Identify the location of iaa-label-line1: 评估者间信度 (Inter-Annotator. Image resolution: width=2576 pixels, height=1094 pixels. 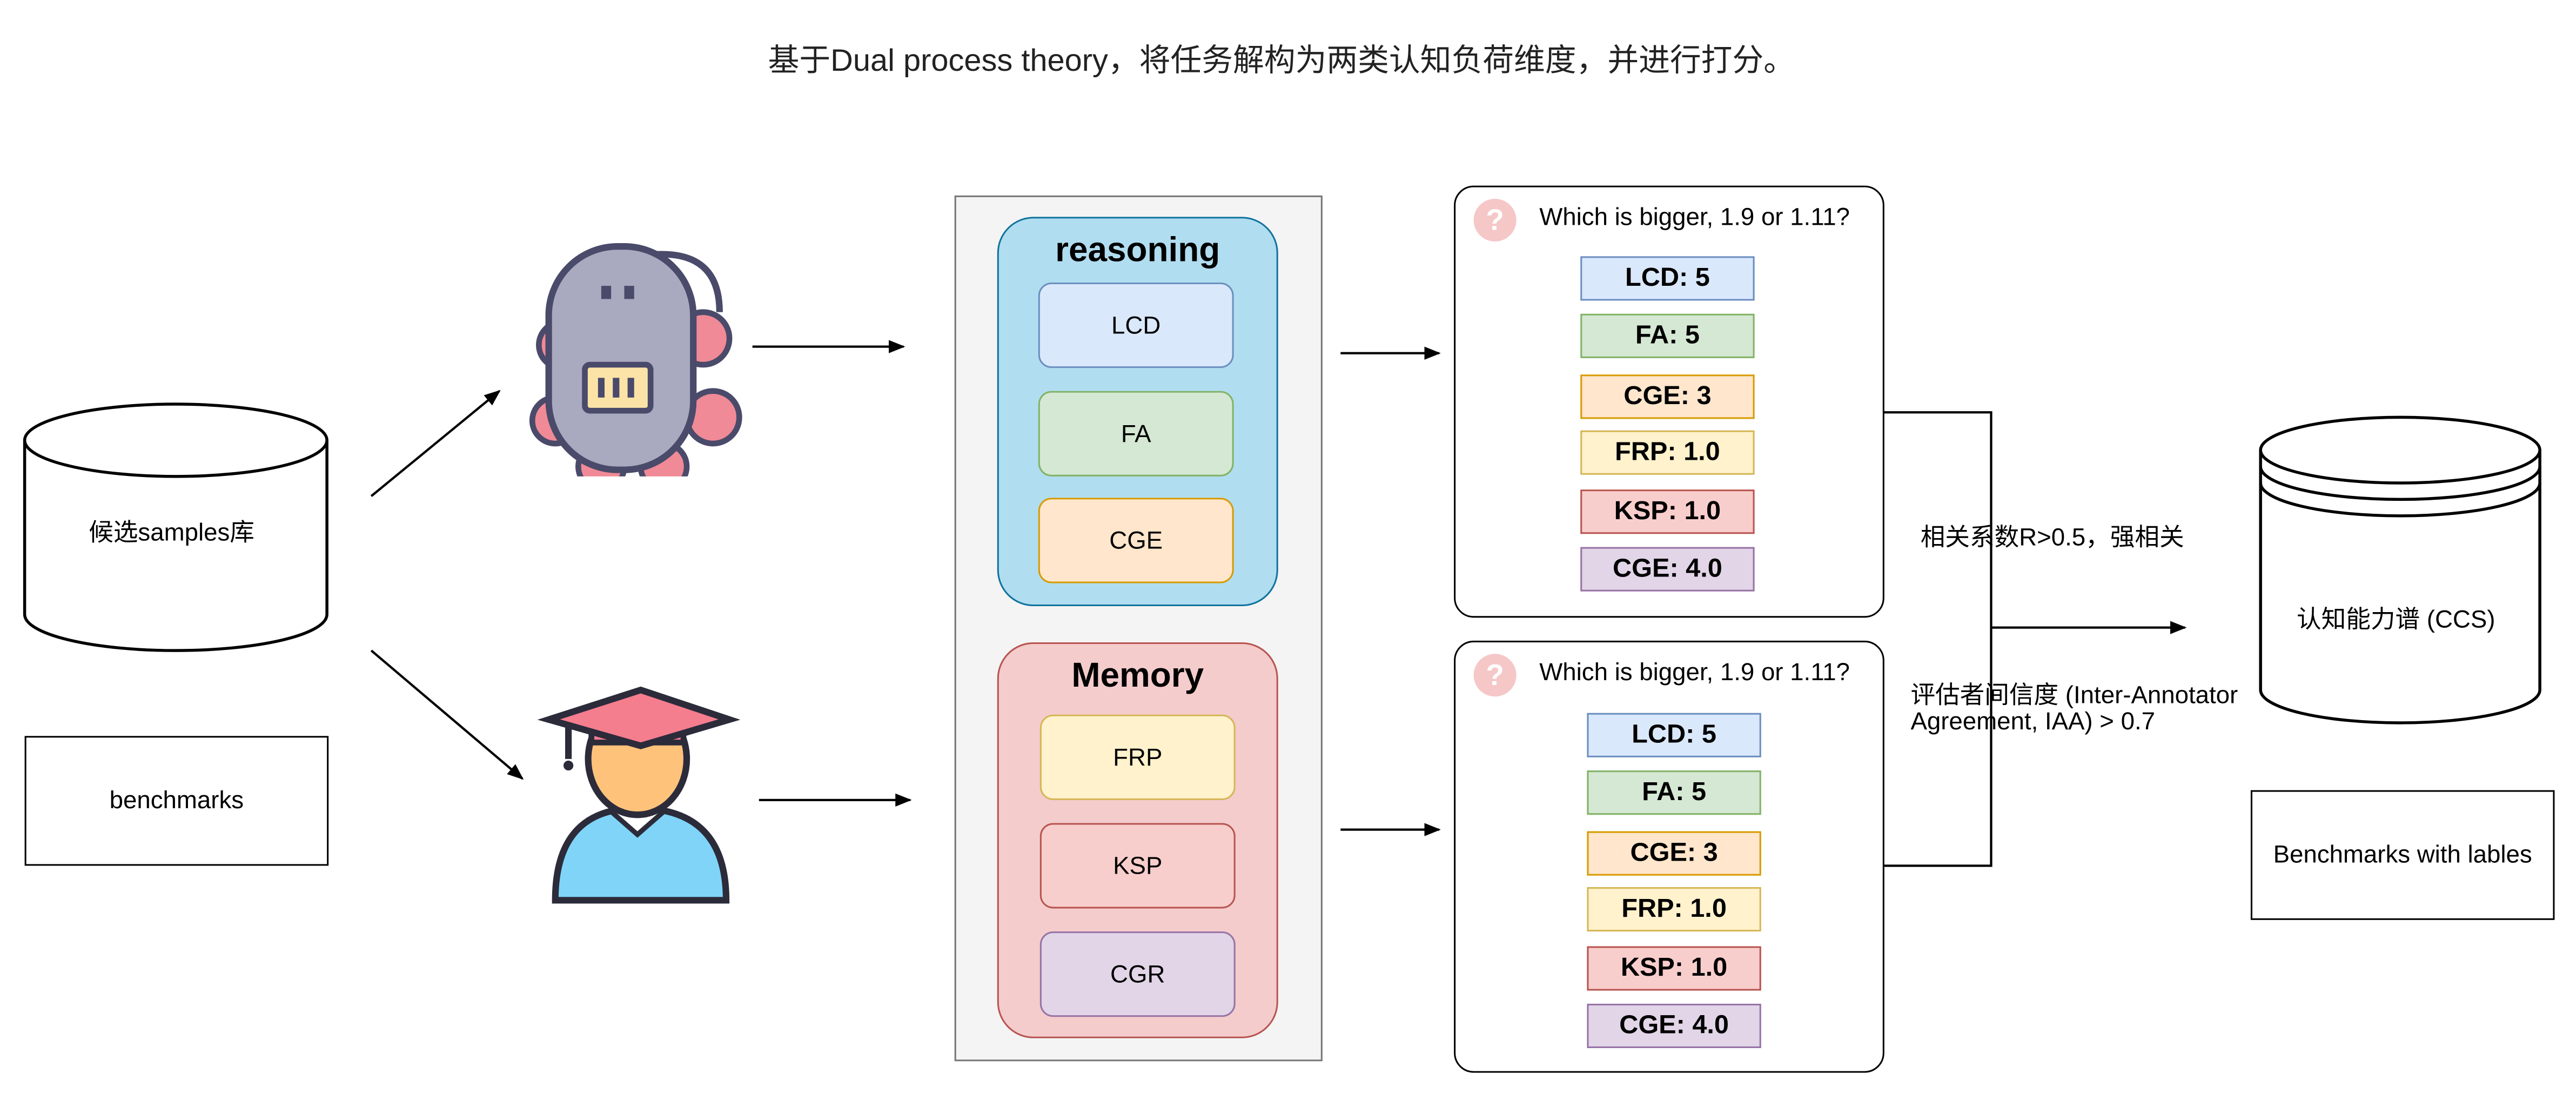
(2074, 695).